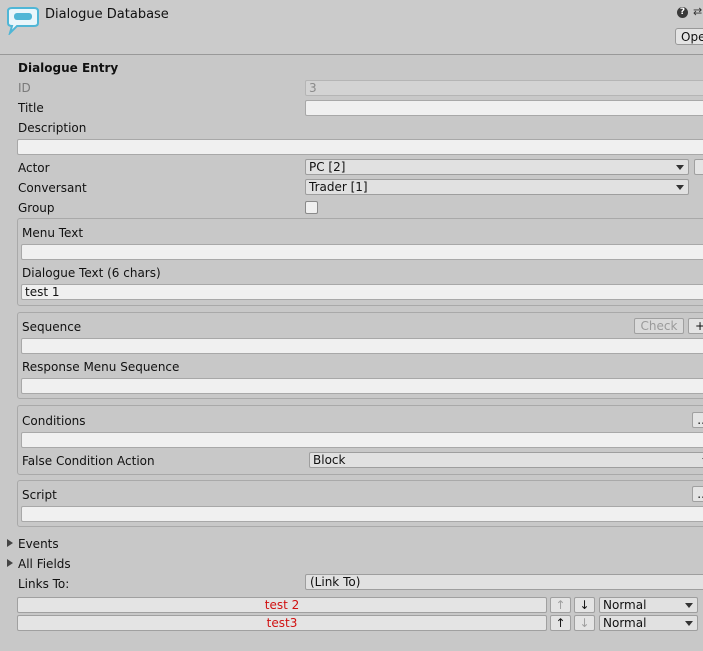 This screenshot has width=703, height=651. I want to click on conversant-label: Conversant, so click(52, 188).